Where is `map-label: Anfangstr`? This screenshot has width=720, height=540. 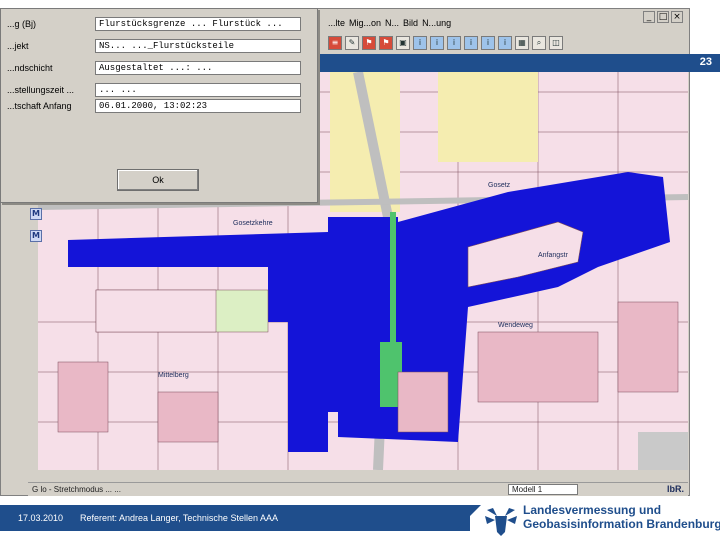 map-label: Anfangstr is located at coordinates (553, 255).